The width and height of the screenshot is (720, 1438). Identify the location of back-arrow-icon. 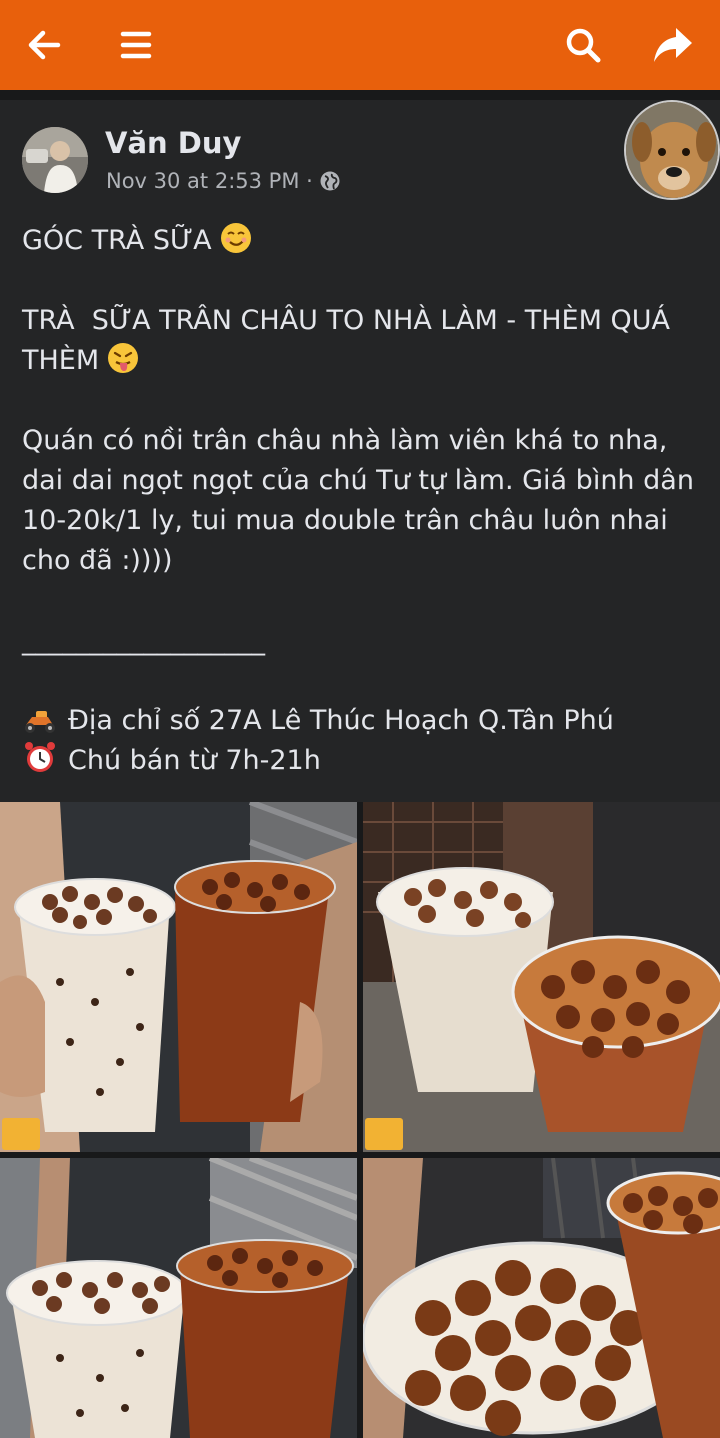
(44, 45).